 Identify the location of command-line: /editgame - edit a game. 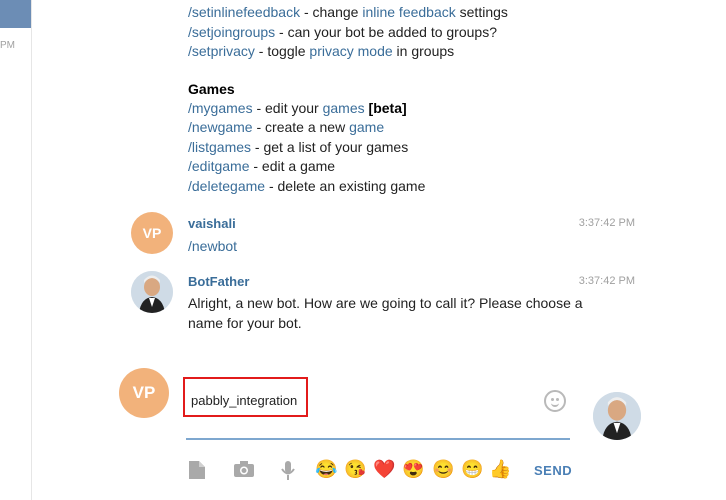
(261, 166).